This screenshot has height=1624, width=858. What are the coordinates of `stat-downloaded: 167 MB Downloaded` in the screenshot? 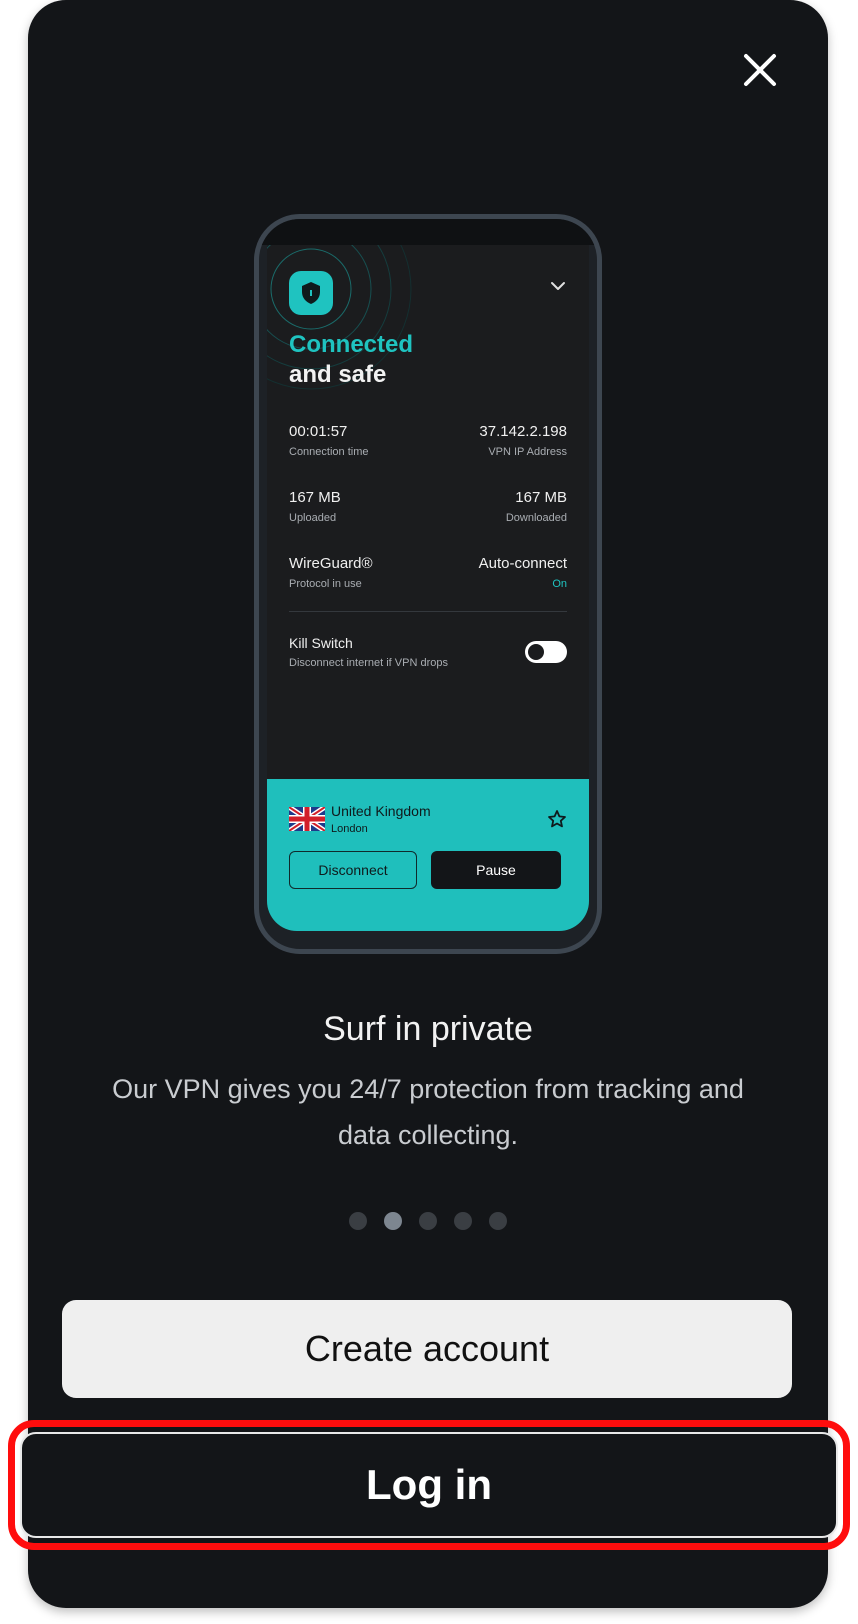 It's located at (536, 506).